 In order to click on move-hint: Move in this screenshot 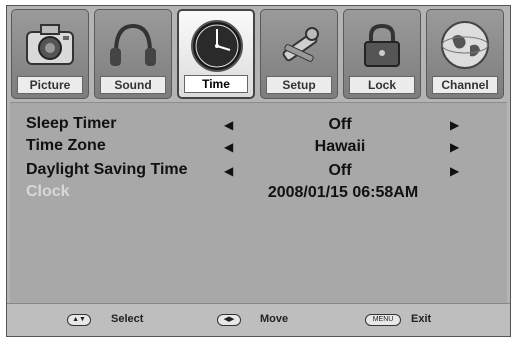, I will do `click(274, 319)`.